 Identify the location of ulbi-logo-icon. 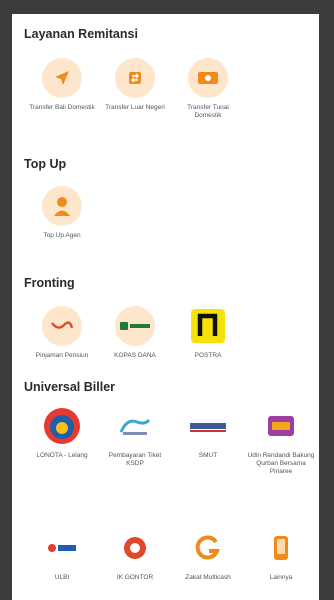
(62, 548).